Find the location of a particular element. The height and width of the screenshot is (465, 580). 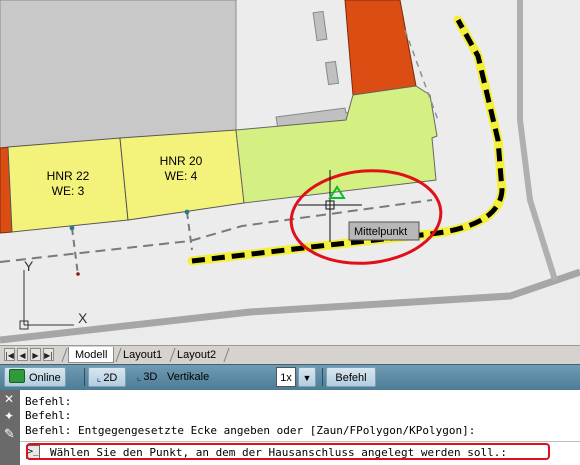

settings-icon: ✦ is located at coordinates (9, 416).